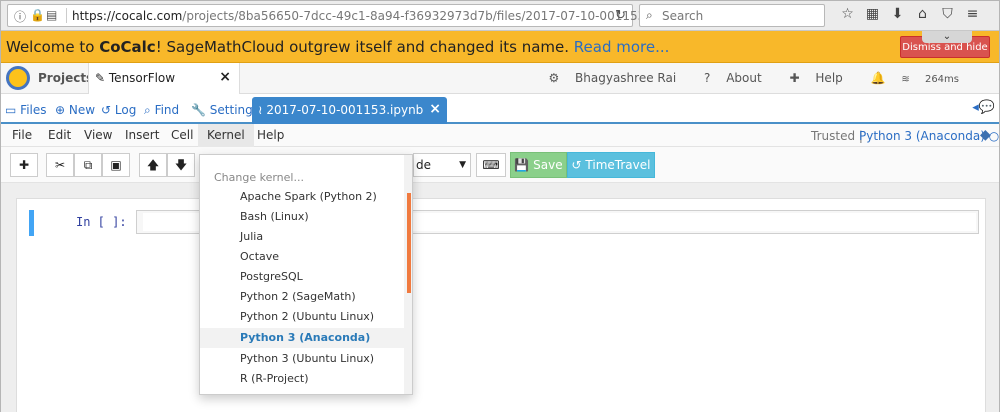  Describe the element at coordinates (707, 78) in the screenshot. I see `question-icon: ?` at that location.